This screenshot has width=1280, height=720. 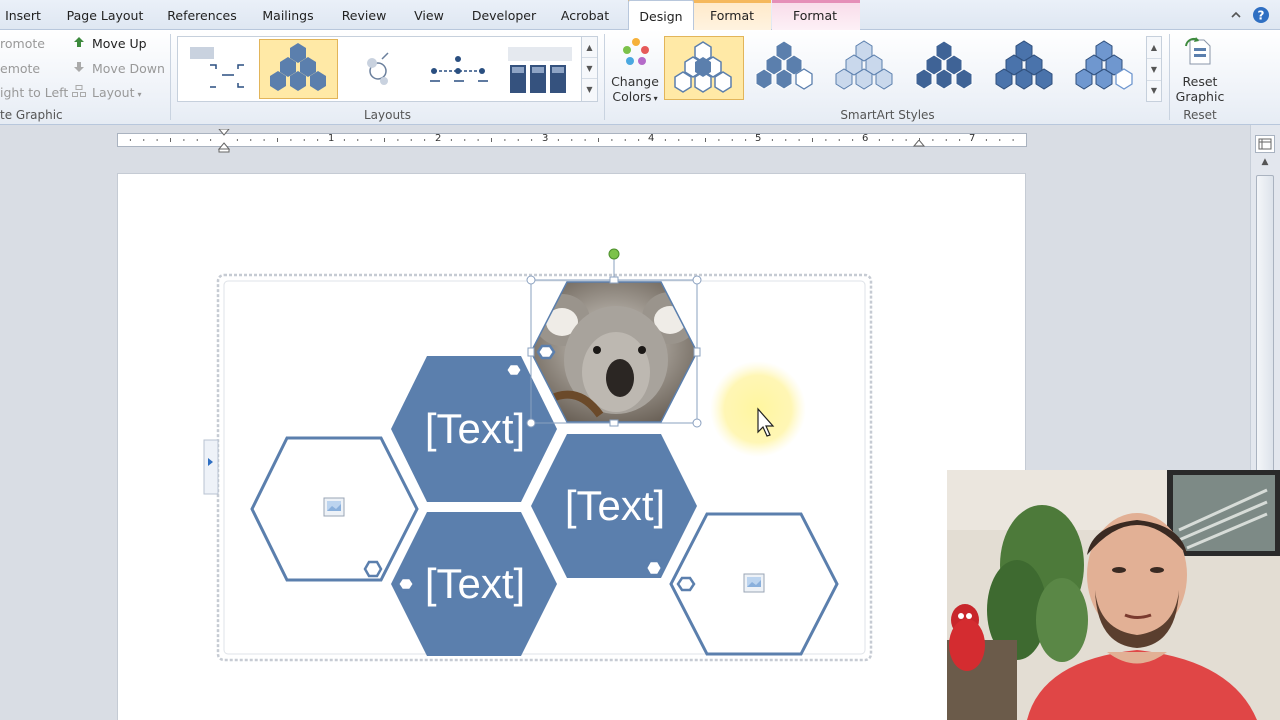 What do you see at coordinates (614, 352) in the screenshot?
I see `koala-picture-hexagon` at bounding box center [614, 352].